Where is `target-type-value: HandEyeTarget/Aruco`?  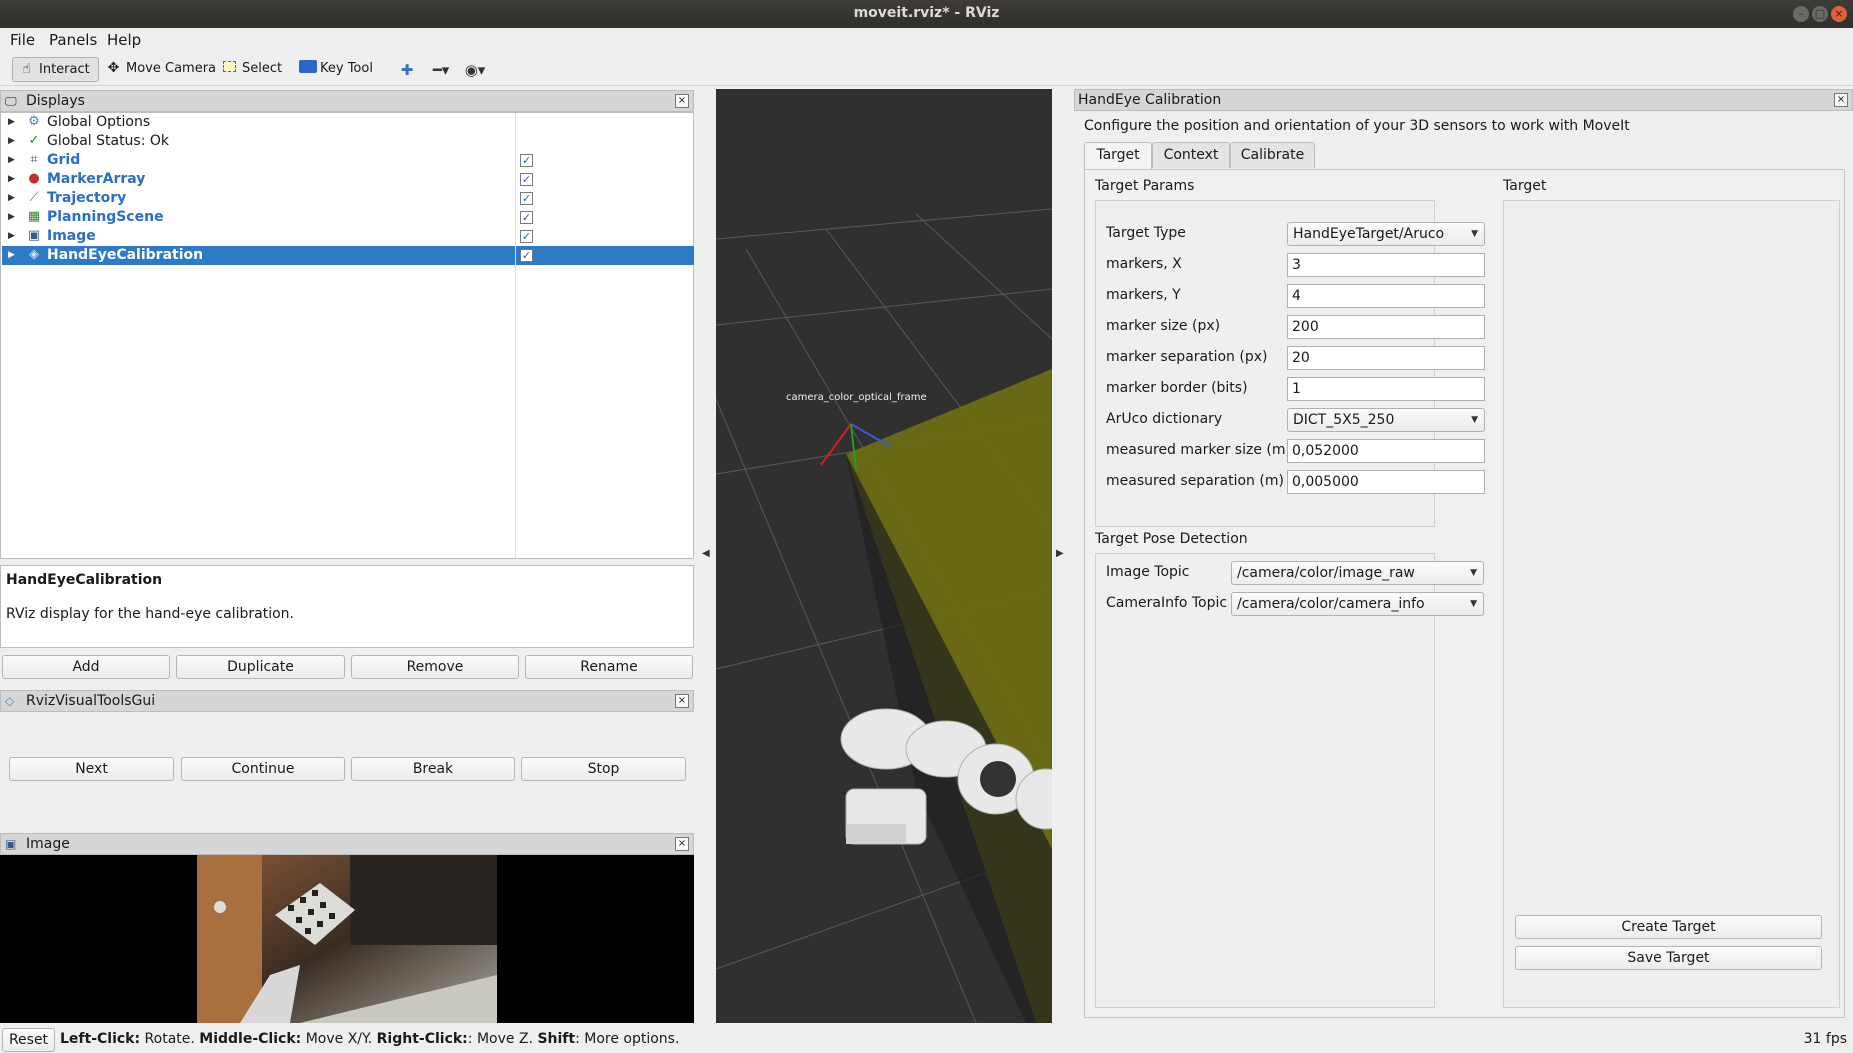
target-type-value: HandEyeTarget/Aruco is located at coordinates (1369, 234).